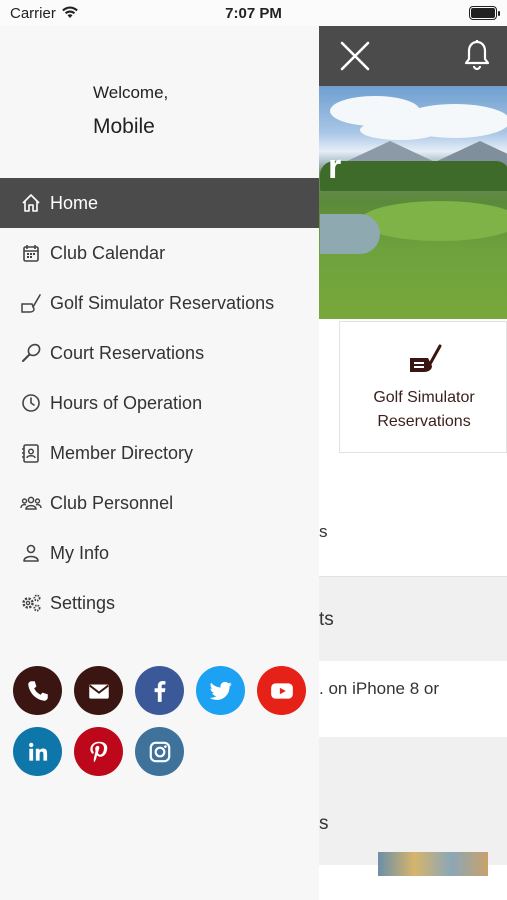  Describe the element at coordinates (80, 552) in the screenshot. I see `menu-item-label: My Info` at that location.